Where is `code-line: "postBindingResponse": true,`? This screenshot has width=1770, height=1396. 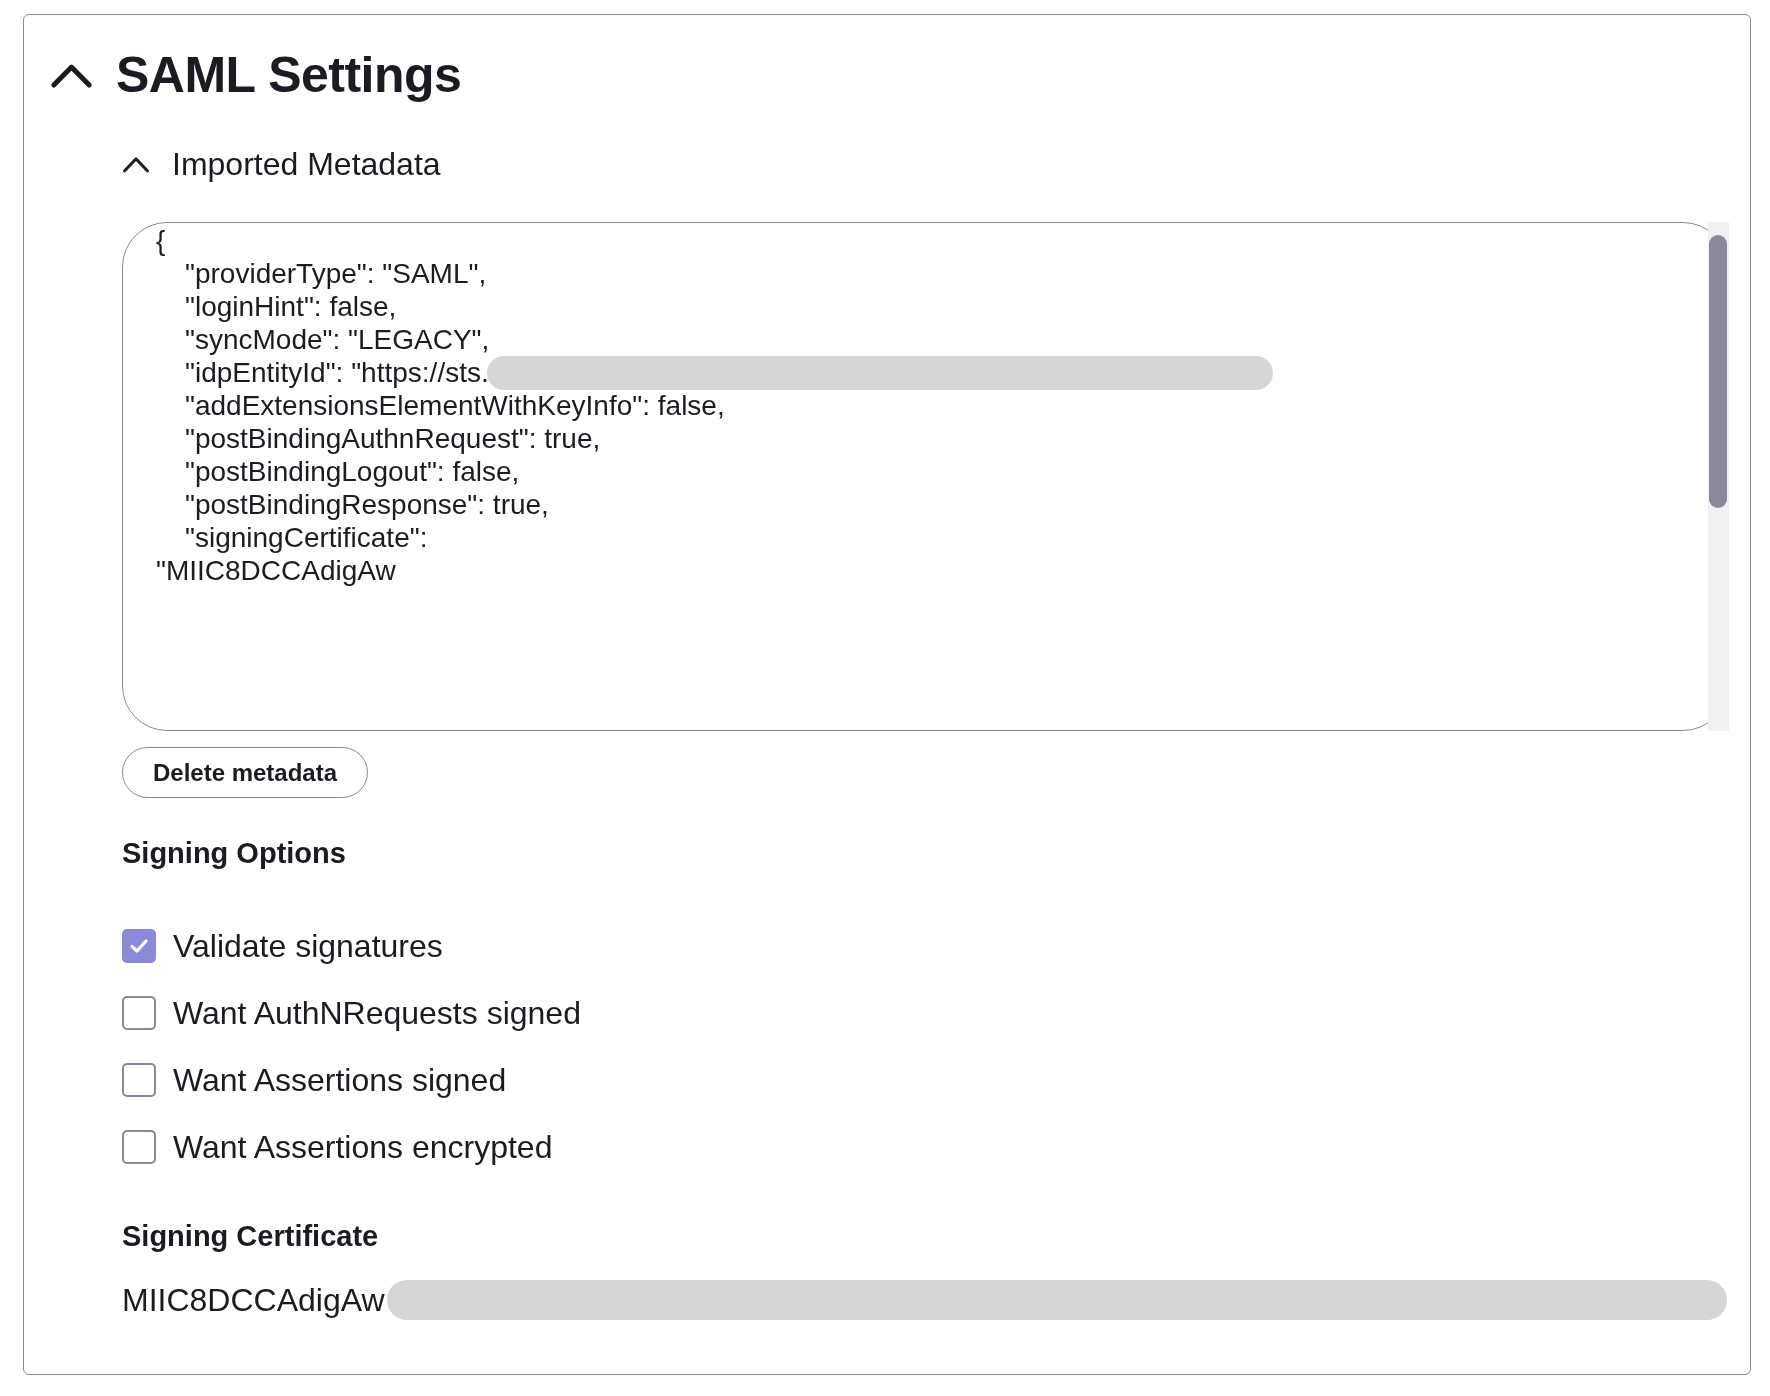 code-line: "postBindingResponse": true, is located at coordinates (367, 504).